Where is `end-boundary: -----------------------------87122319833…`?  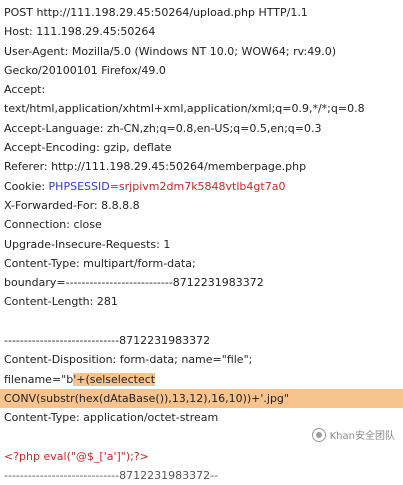 end-boundary: -----------------------------87122319833… is located at coordinates (111, 476).